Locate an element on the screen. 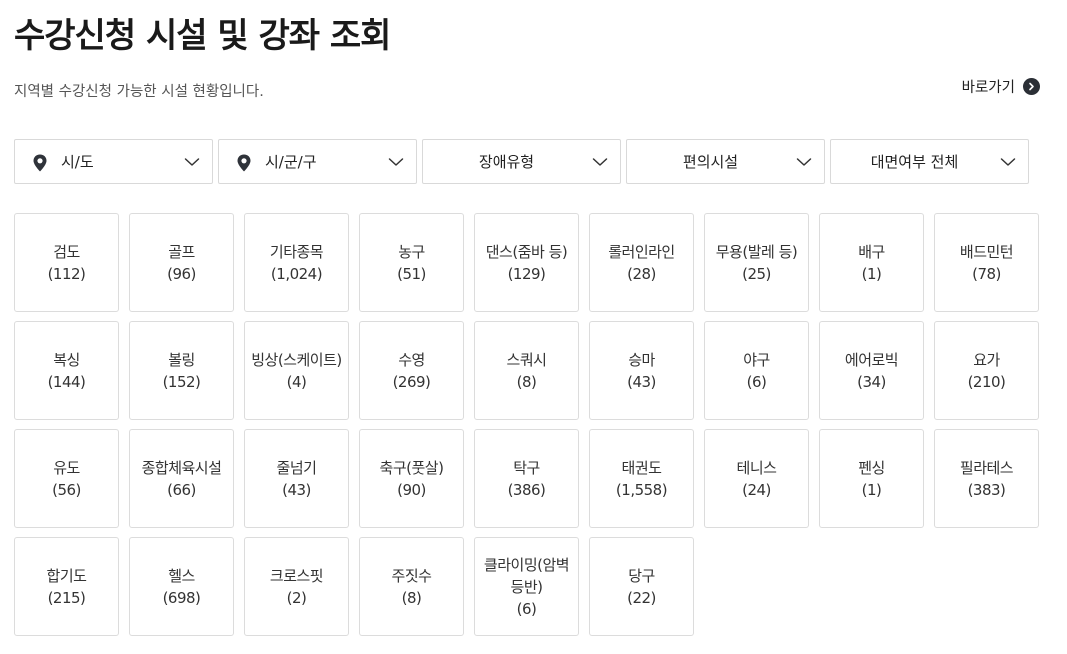  category-tile: 수영 (269) is located at coordinates (411, 370).